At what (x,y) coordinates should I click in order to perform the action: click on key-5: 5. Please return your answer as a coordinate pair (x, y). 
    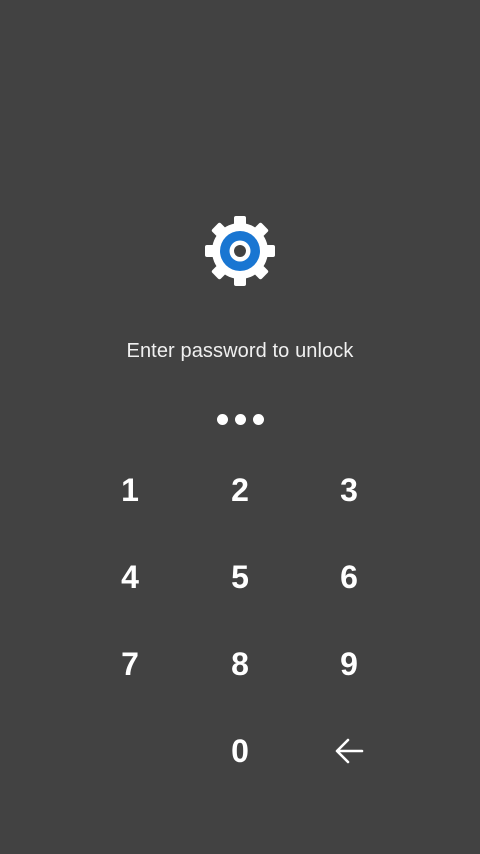
    Looking at the image, I should click on (240, 577).